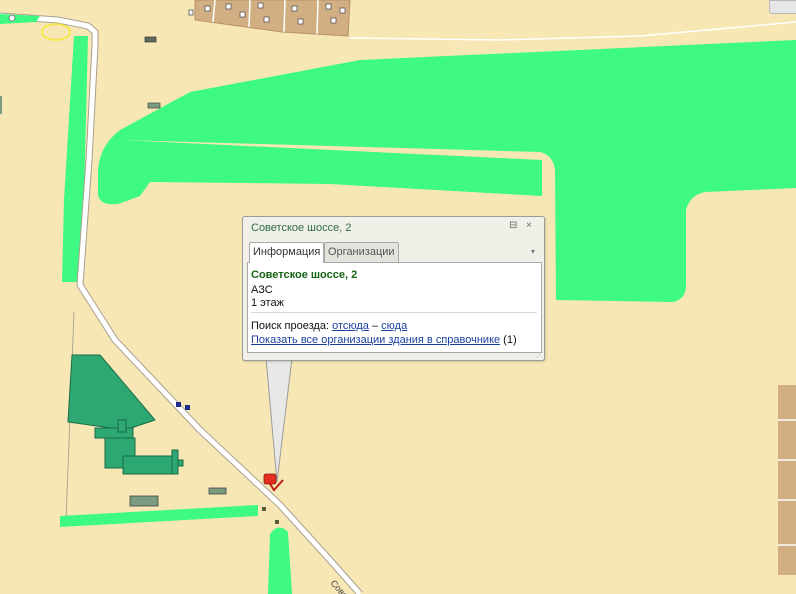 The width and height of the screenshot is (796, 594). What do you see at coordinates (375, 326) in the screenshot?
I see `route-dash: –` at bounding box center [375, 326].